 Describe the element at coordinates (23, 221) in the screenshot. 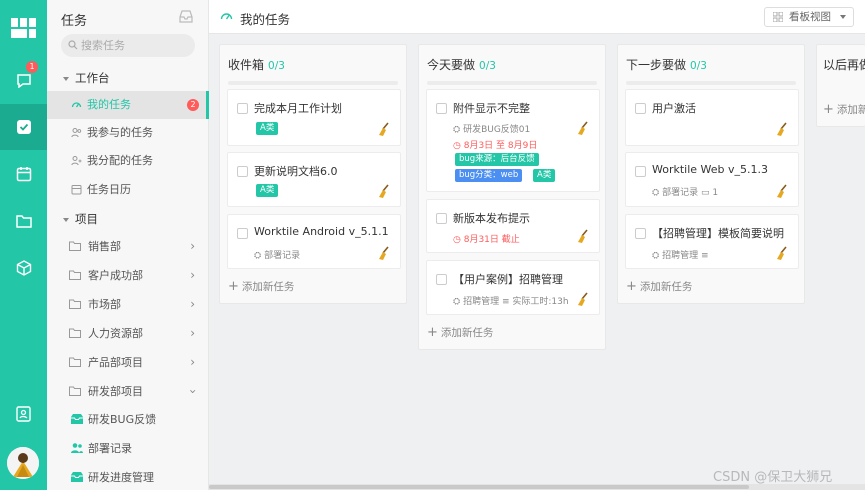

I see `rail-files` at that location.